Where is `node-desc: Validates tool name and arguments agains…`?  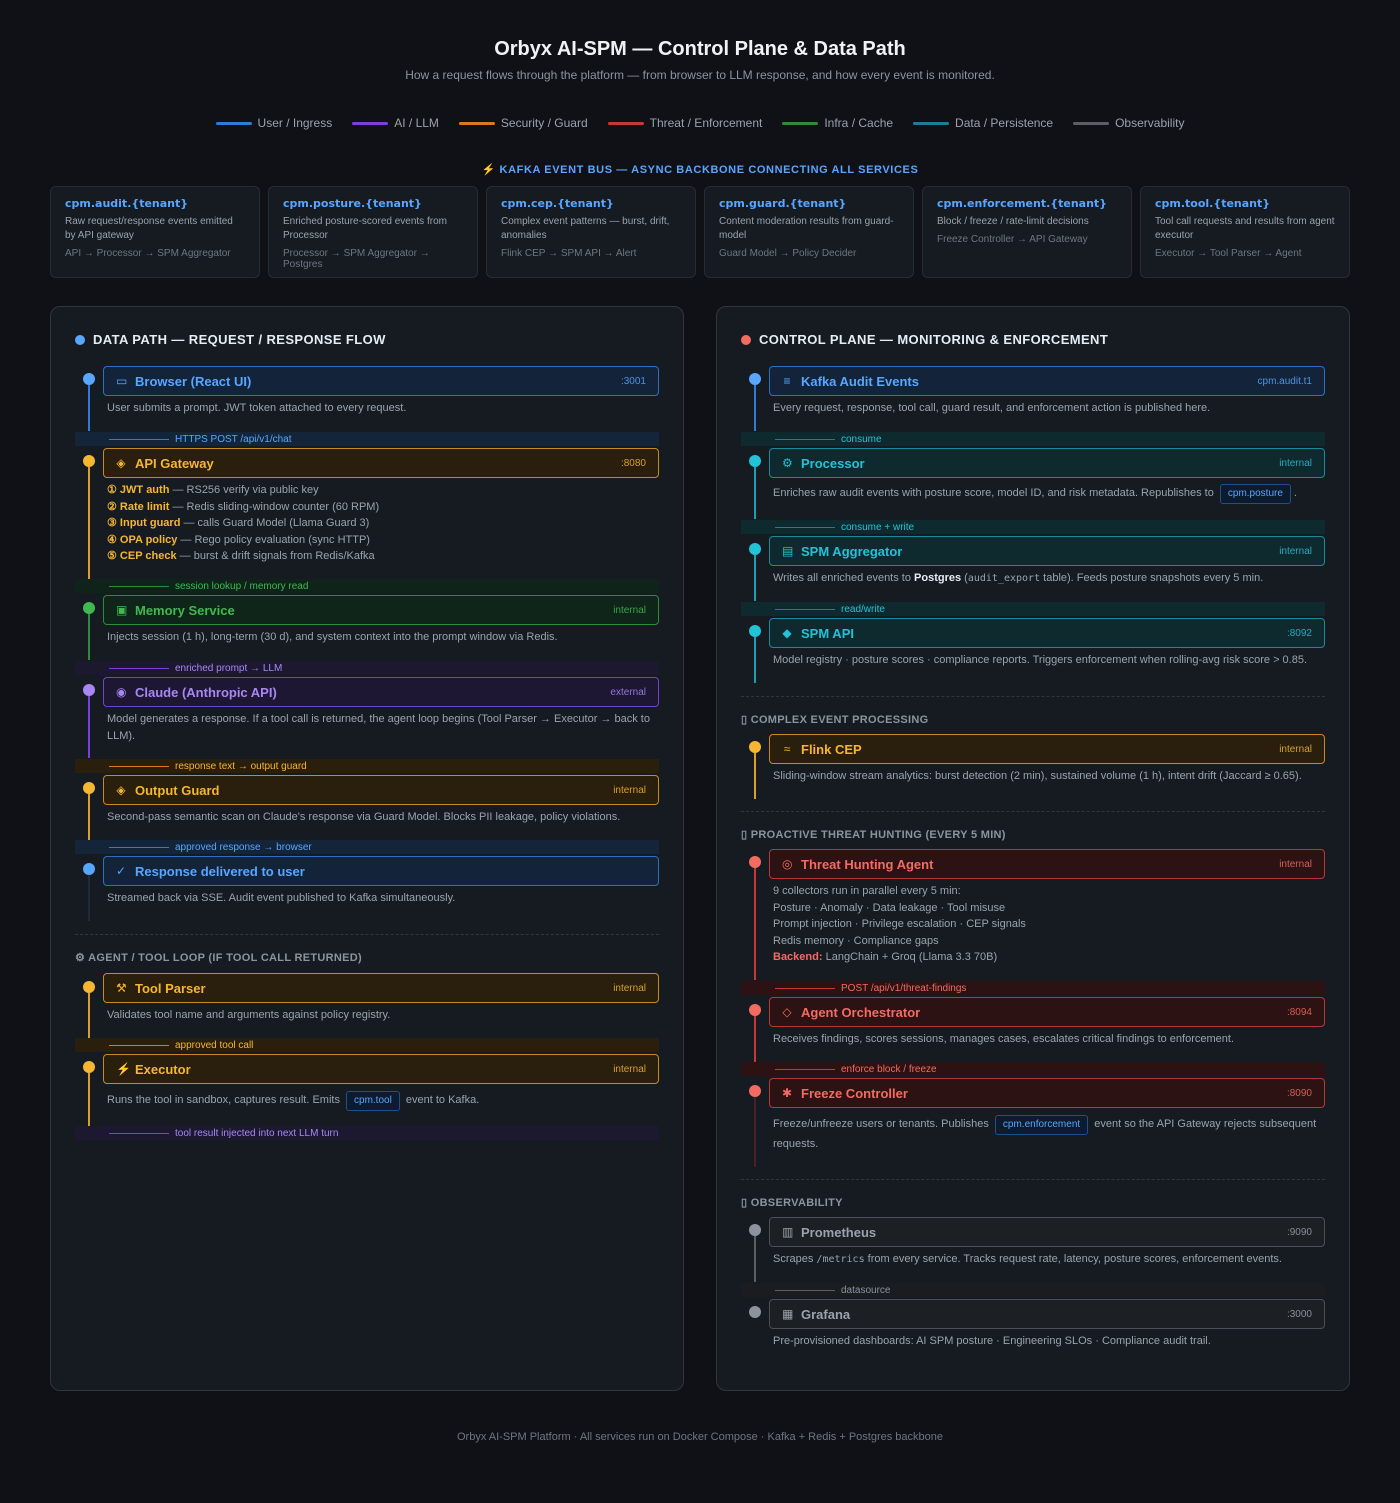 node-desc: Validates tool name and arguments agains… is located at coordinates (249, 1015).